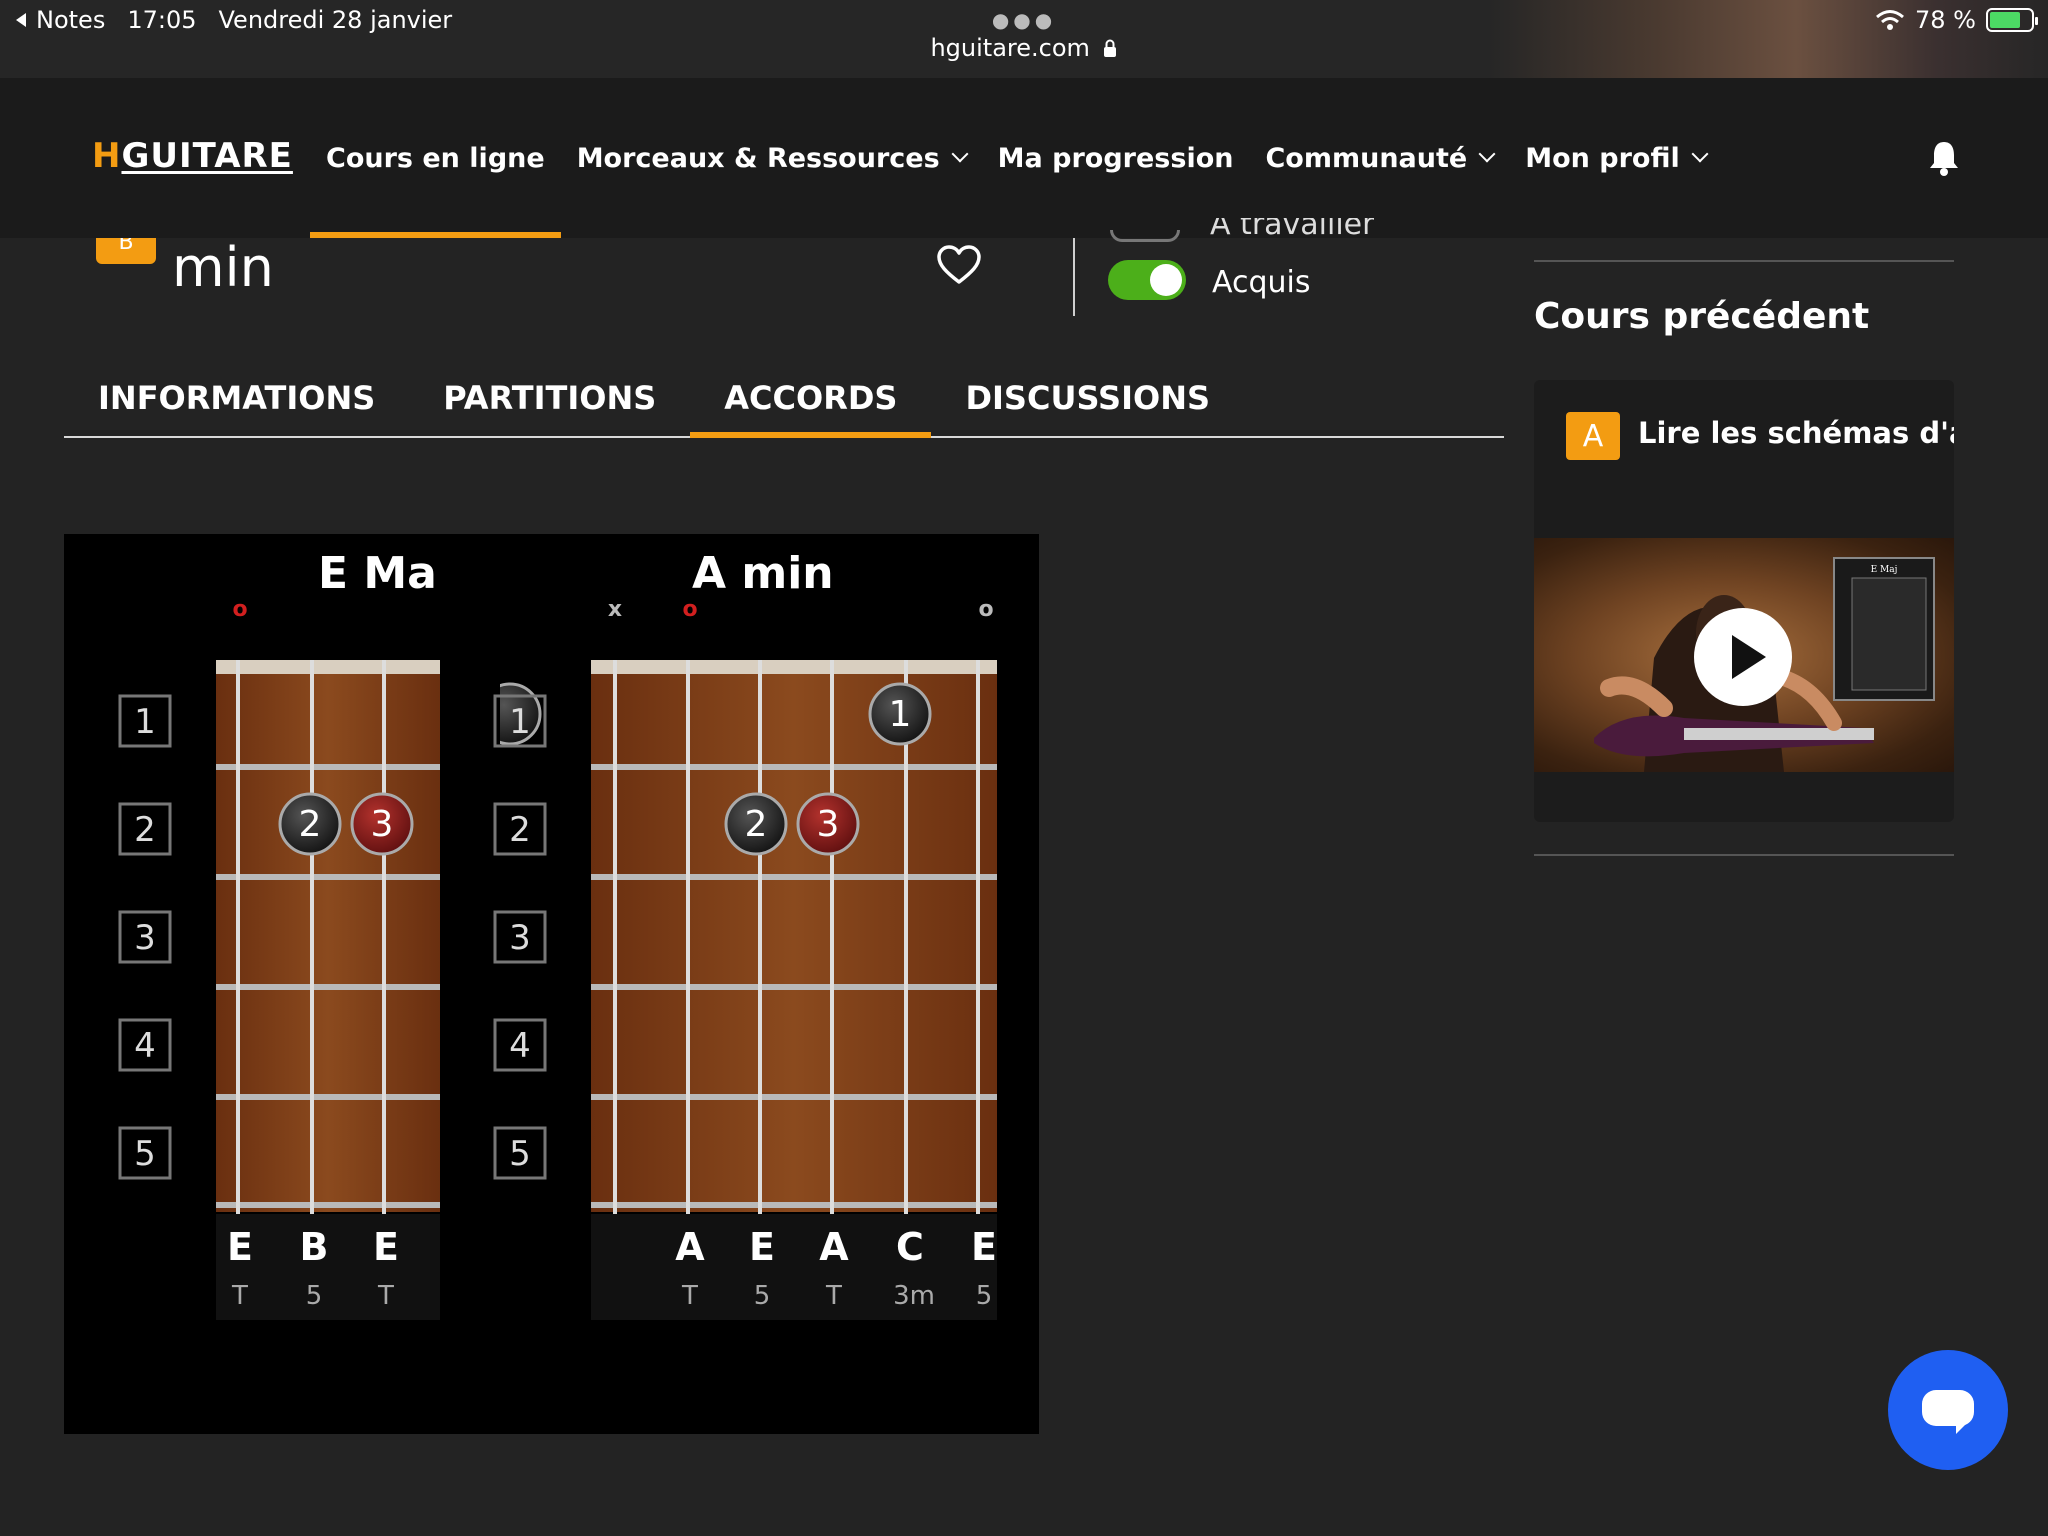 This screenshot has height=1536, width=2048. I want to click on wifi-icon, so click(1890, 20).